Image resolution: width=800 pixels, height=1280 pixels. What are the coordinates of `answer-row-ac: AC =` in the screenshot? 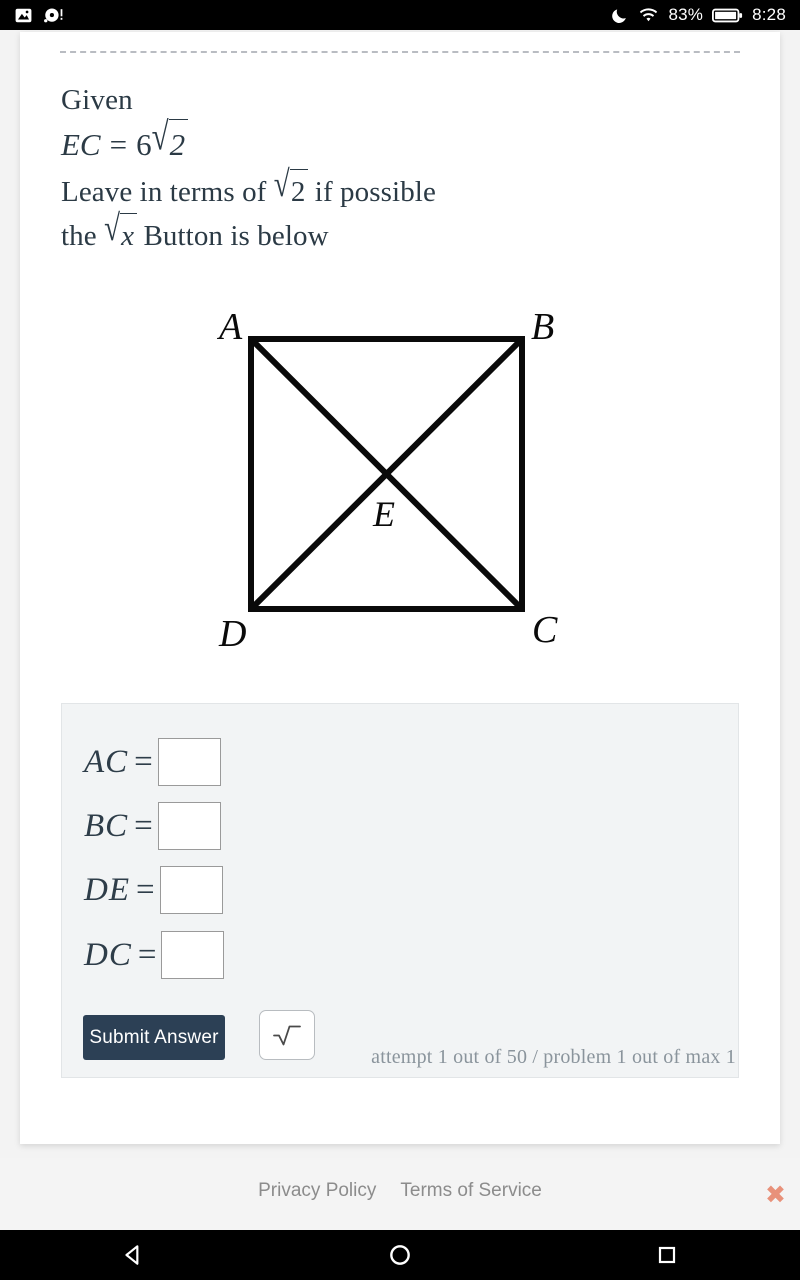 It's located at (152, 762).